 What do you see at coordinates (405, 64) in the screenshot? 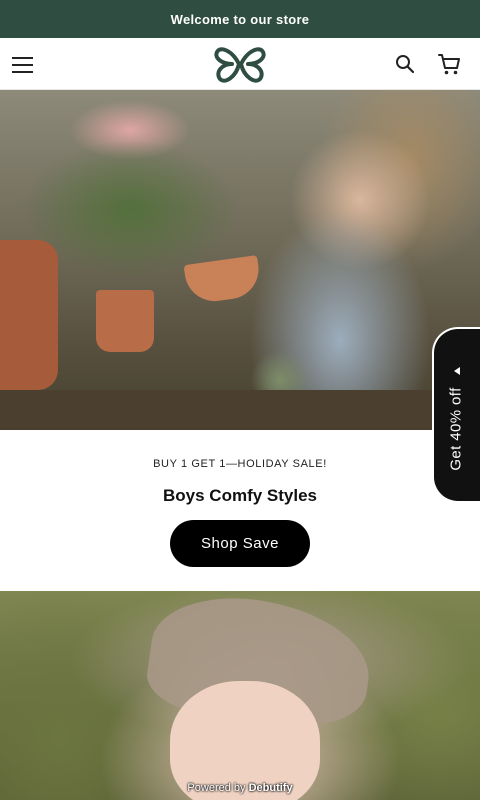
I see `search-icon` at bounding box center [405, 64].